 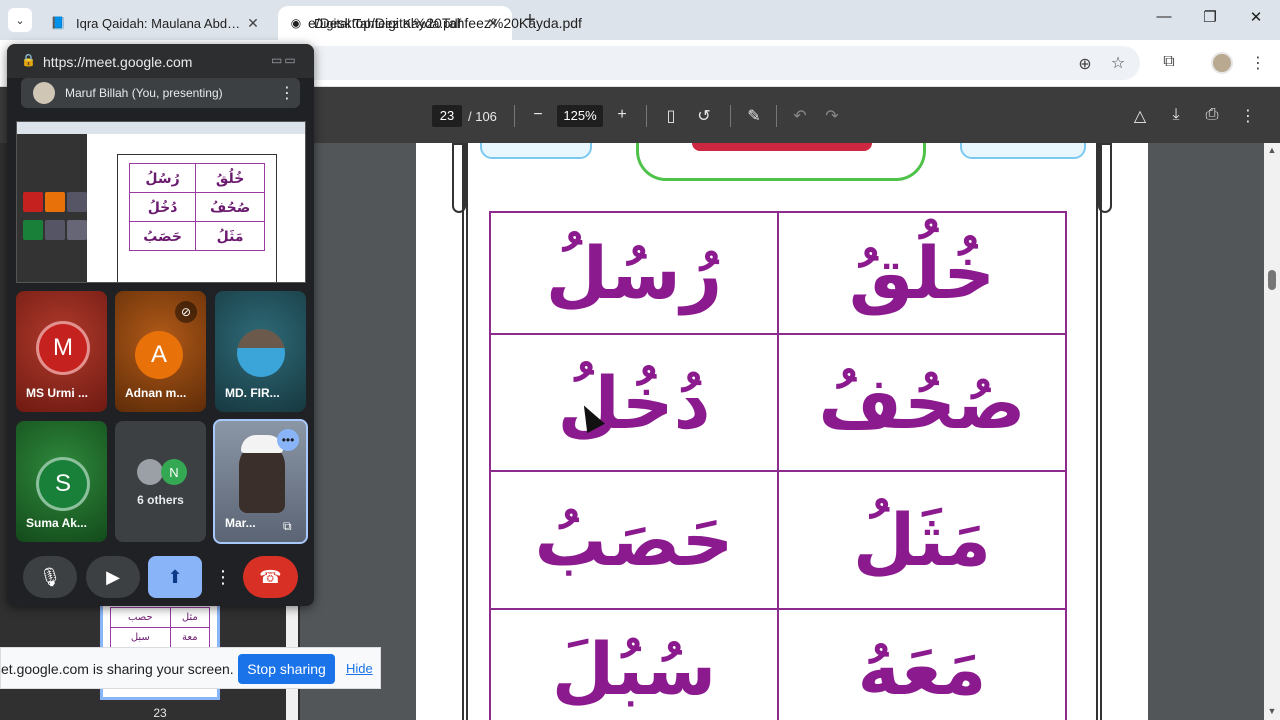 I want to click on leave-call-icon: ☎, so click(x=270, y=577).